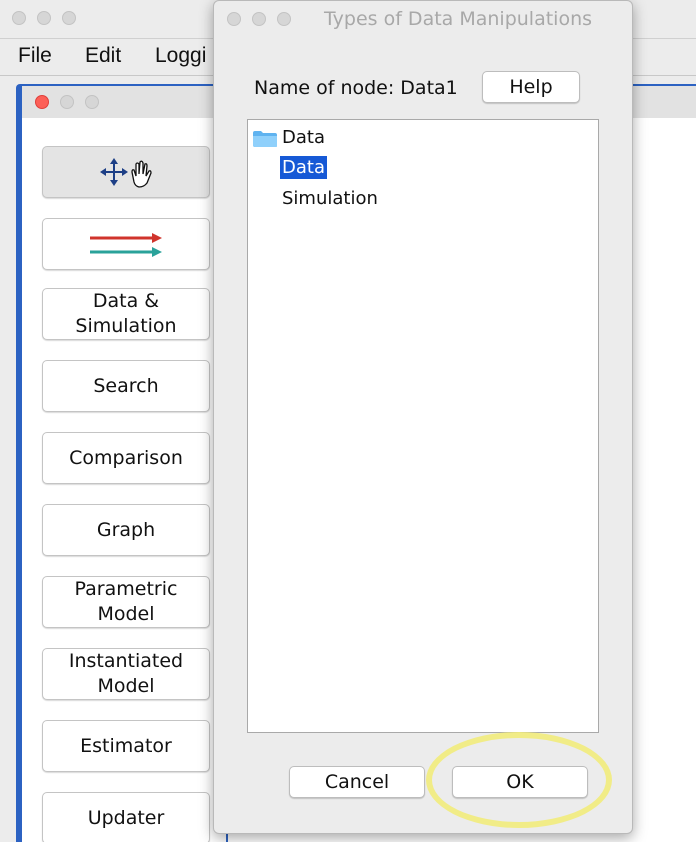  I want to click on cancel-button-label: Cancel, so click(357, 782).